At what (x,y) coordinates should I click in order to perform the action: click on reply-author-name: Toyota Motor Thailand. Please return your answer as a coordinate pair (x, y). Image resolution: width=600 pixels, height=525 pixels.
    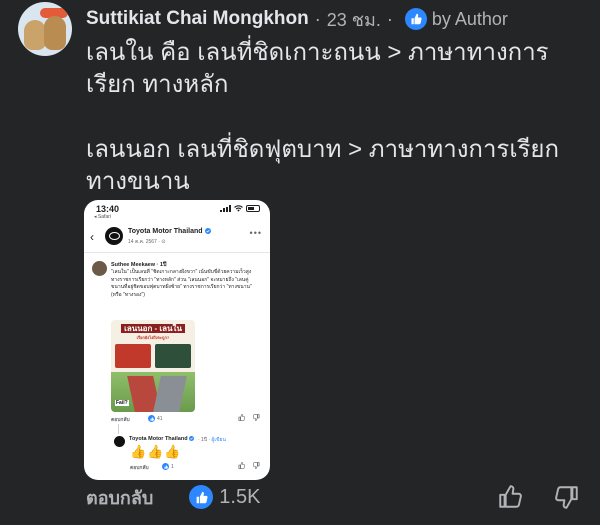
    Looking at the image, I should click on (162, 439).